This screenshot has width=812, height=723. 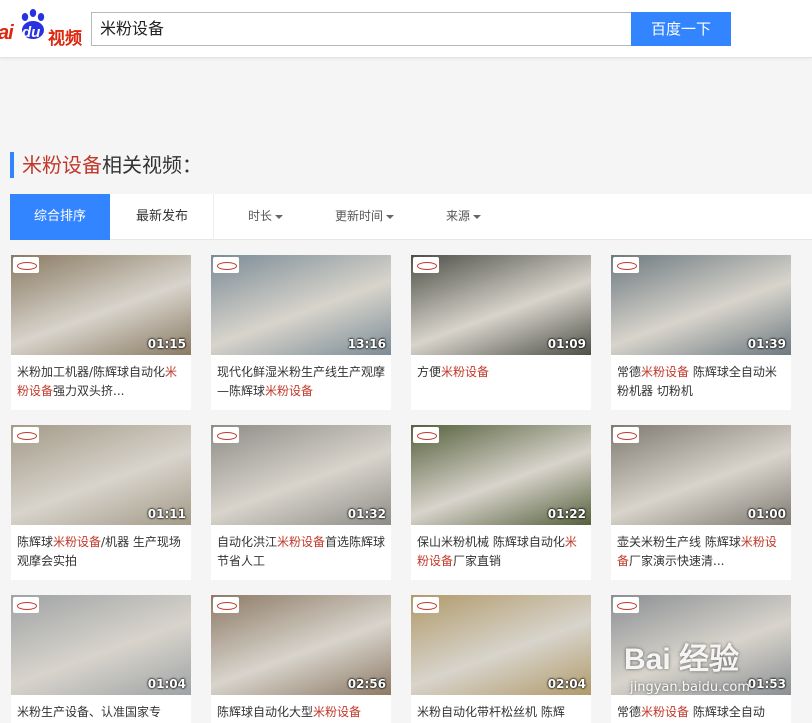 I want to click on video-title-text: 陈辉球全自动, so click(x=727, y=712).